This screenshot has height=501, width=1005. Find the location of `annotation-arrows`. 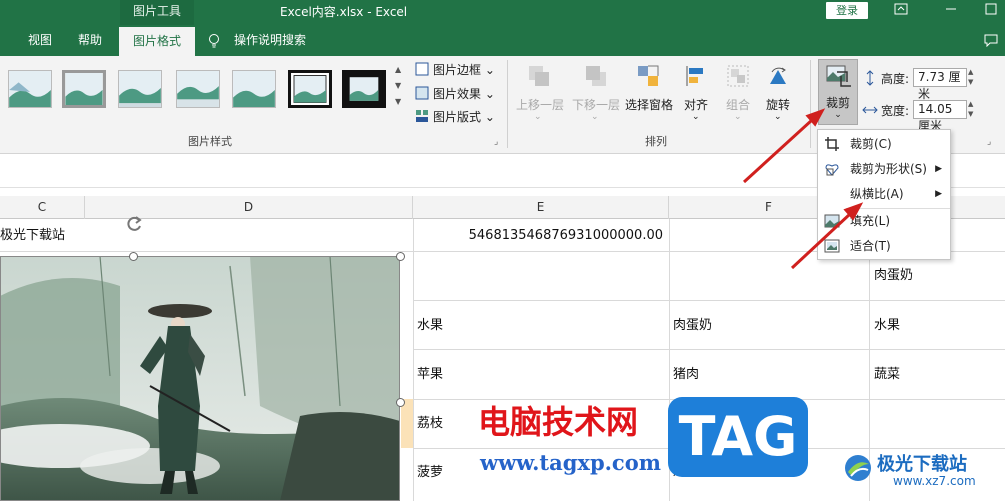

annotation-arrows is located at coordinates (803, 189).